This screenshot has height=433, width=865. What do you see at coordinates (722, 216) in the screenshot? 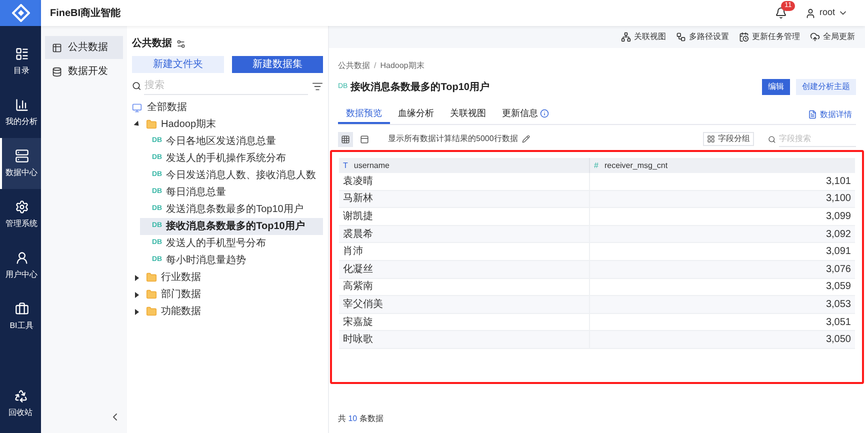
I see `table-cell: 3,099` at bounding box center [722, 216].